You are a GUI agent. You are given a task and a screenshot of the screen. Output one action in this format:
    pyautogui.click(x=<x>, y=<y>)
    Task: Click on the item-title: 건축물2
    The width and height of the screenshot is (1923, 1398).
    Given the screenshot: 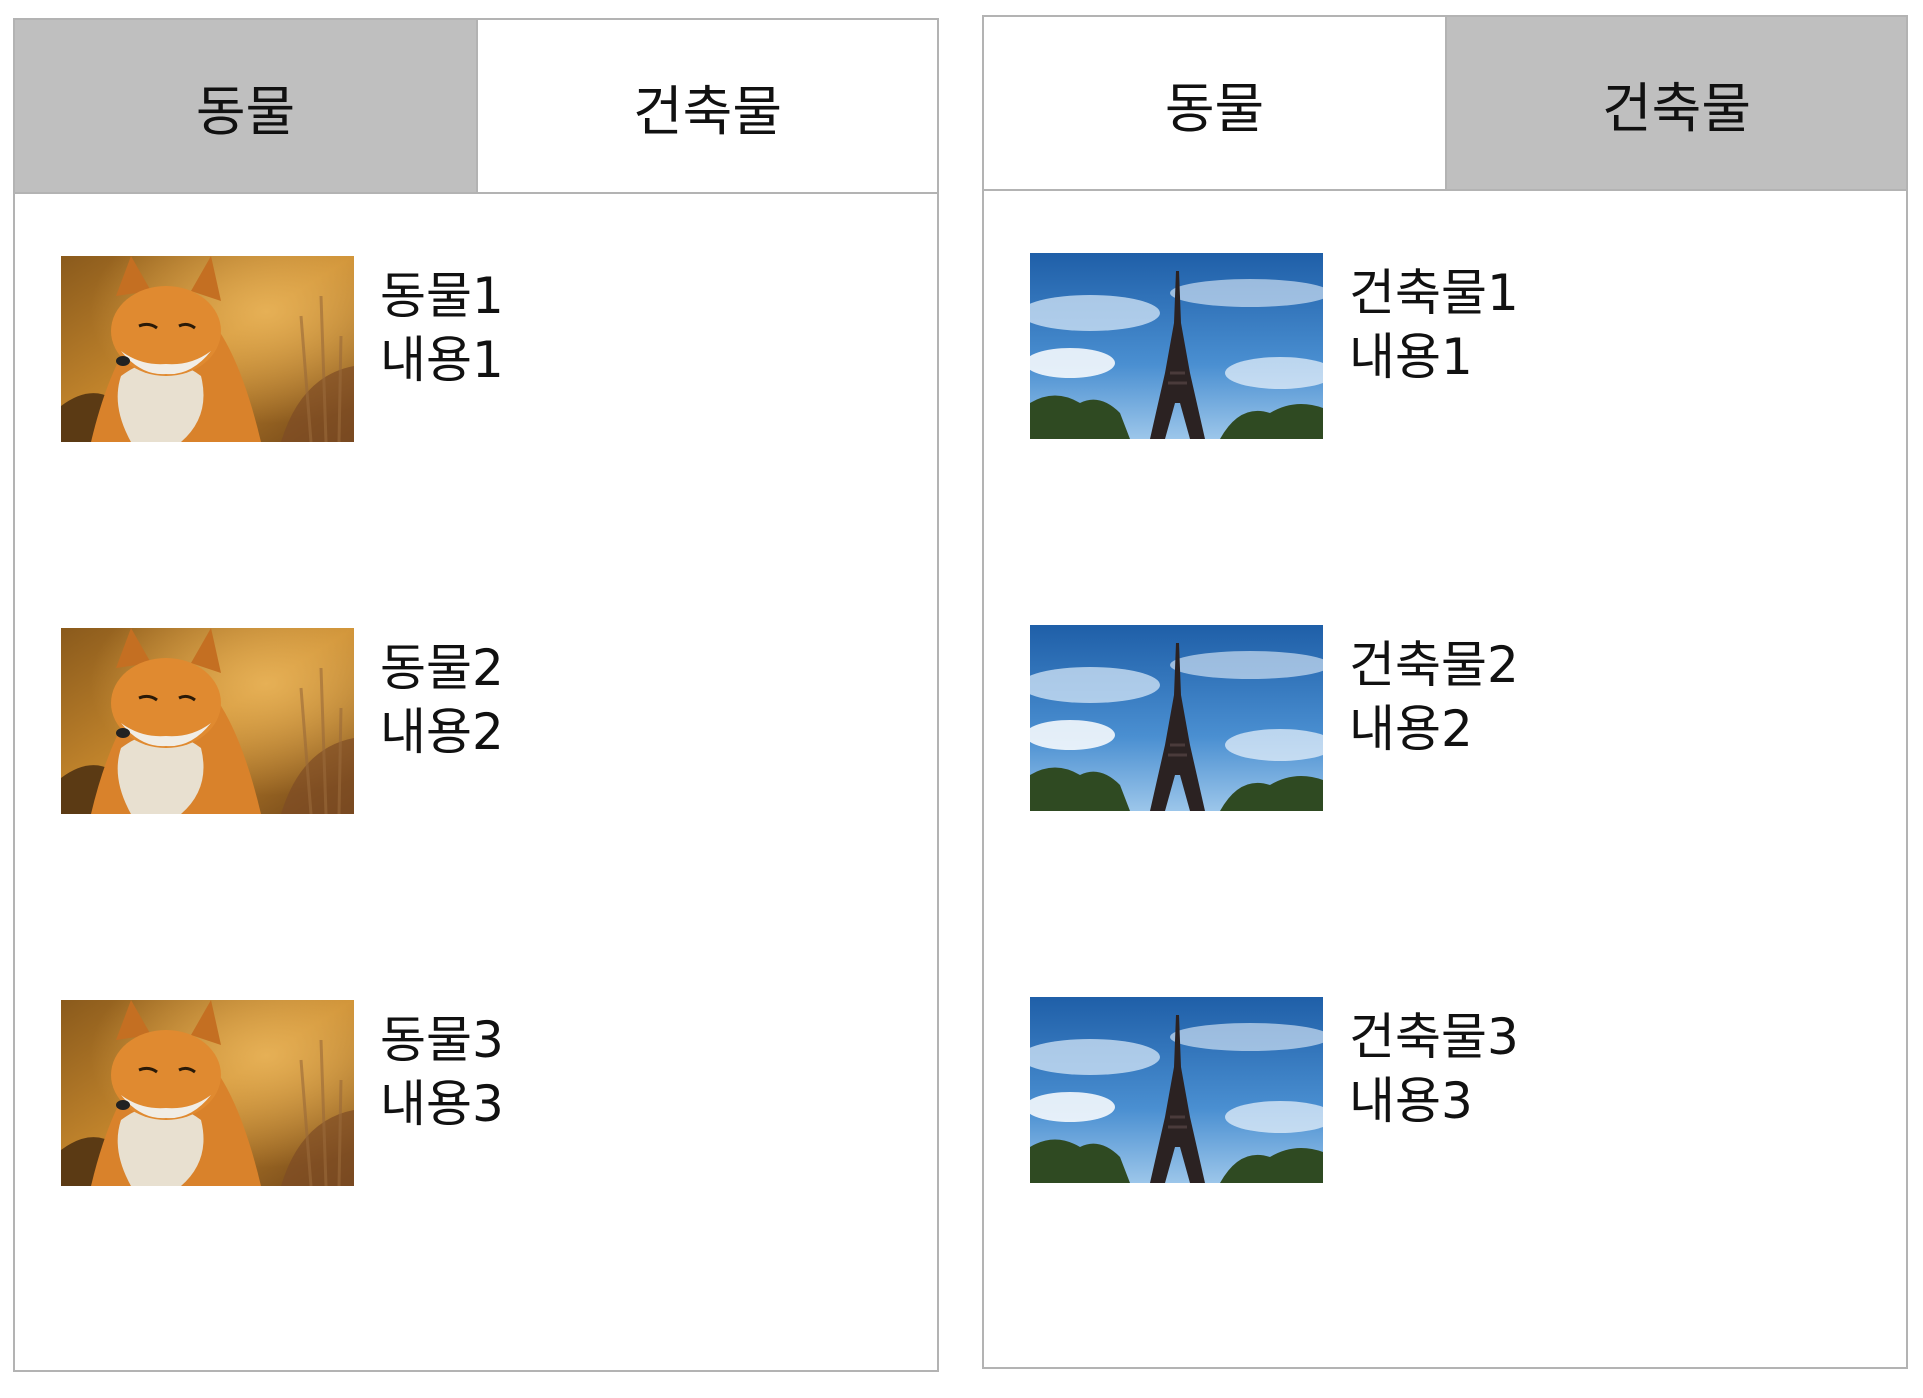 What is the action you would take?
    pyautogui.click(x=1434, y=665)
    